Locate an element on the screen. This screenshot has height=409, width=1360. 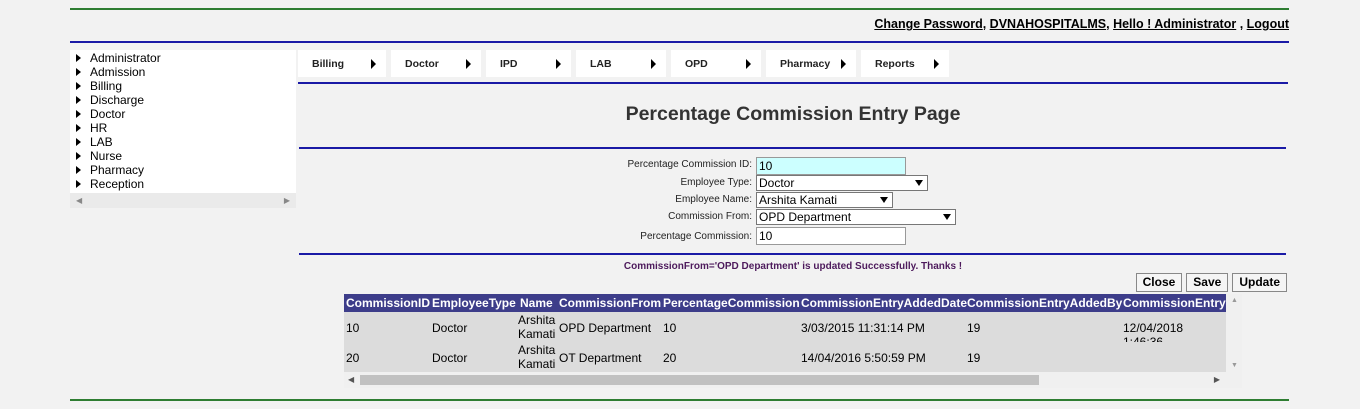
employee-name-row: Employee Name: Arshita Kamati is located at coordinates (793, 201).